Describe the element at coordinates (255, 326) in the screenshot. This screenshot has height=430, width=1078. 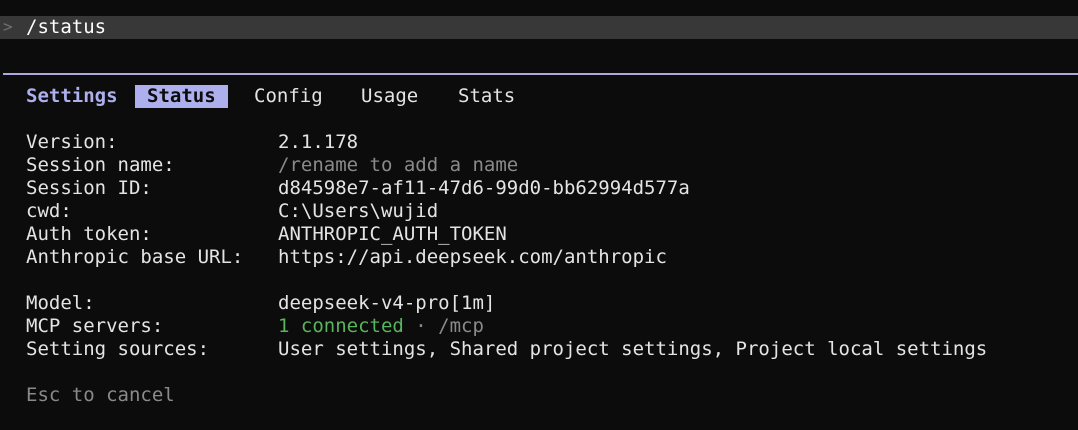
I see `status-row-mcp-servers: MCP servers: 1 connected · /mcp` at that location.